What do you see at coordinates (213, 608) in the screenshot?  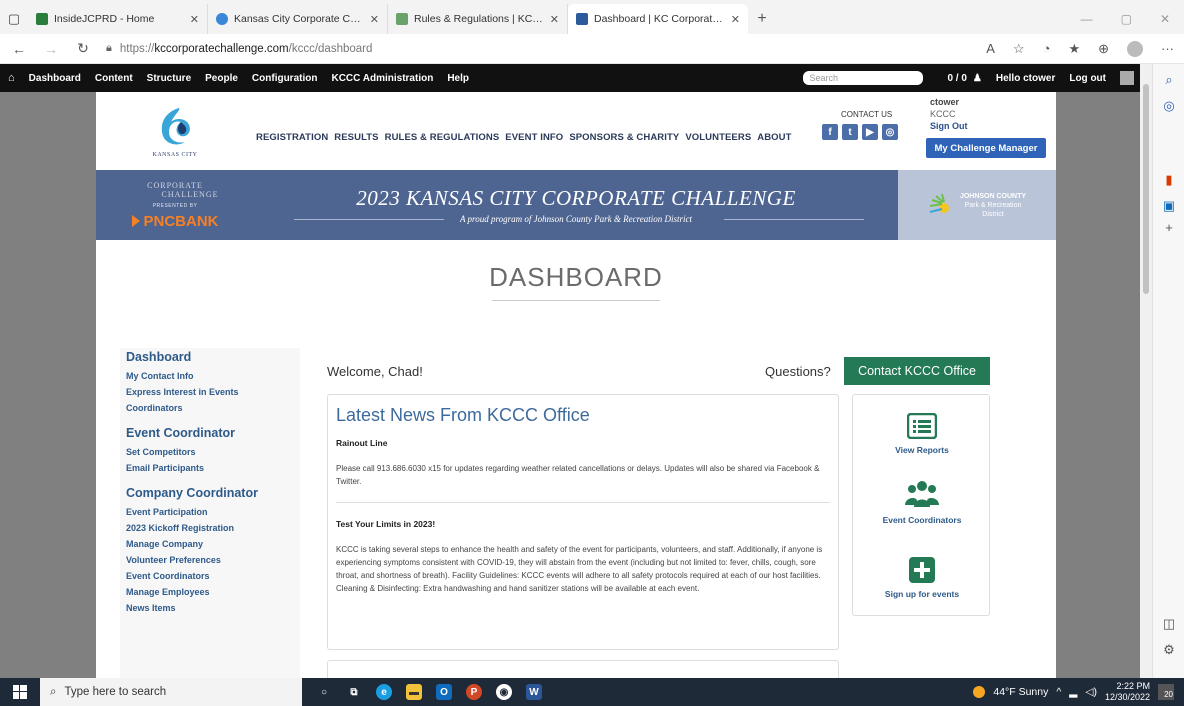 I see `sidebar-item-news-items: News Items` at bounding box center [213, 608].